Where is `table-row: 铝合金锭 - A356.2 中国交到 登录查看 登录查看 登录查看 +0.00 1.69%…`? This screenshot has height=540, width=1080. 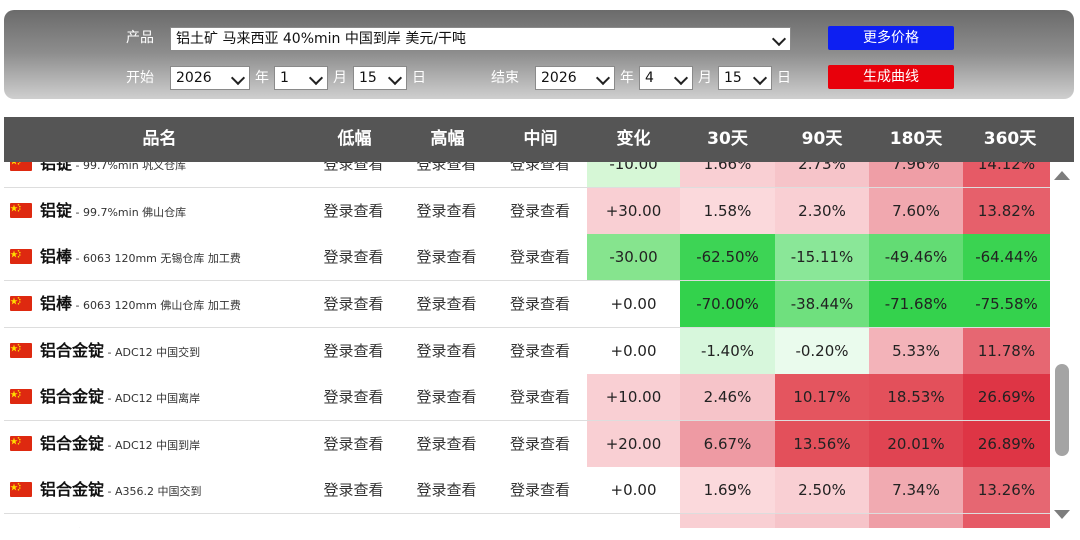
table-row: 铝合金锭 - A356.2 中国交到 登录查看 登录查看 登录查看 +0.00 1.69%… is located at coordinates (527, 490).